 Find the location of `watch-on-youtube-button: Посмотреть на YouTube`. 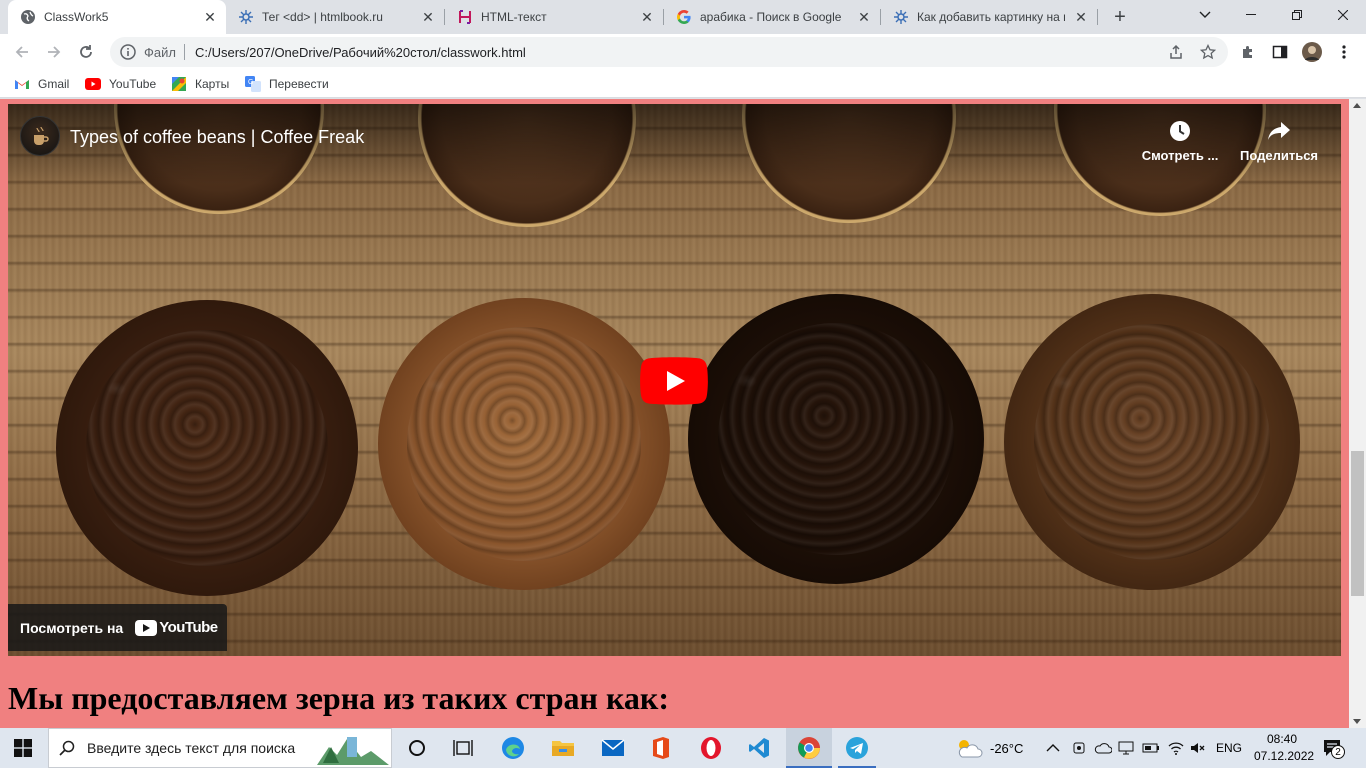

watch-on-youtube-button: Посмотреть на YouTube is located at coordinates (117, 627).